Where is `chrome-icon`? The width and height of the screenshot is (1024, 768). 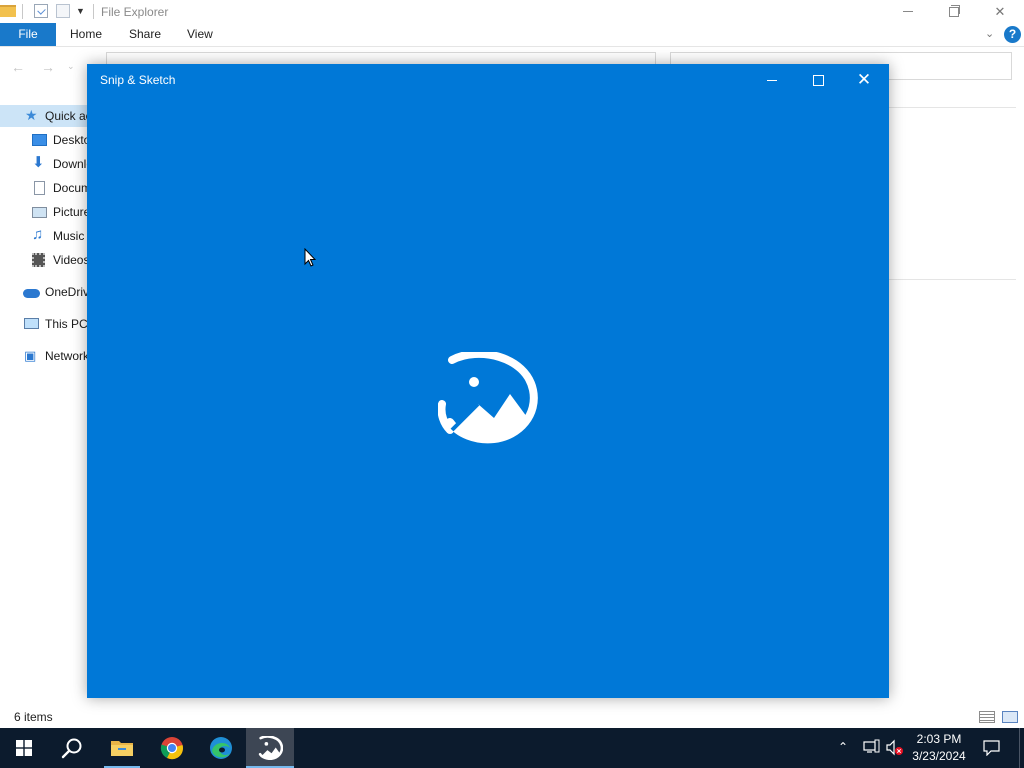
chrome-icon is located at coordinates (171, 748).